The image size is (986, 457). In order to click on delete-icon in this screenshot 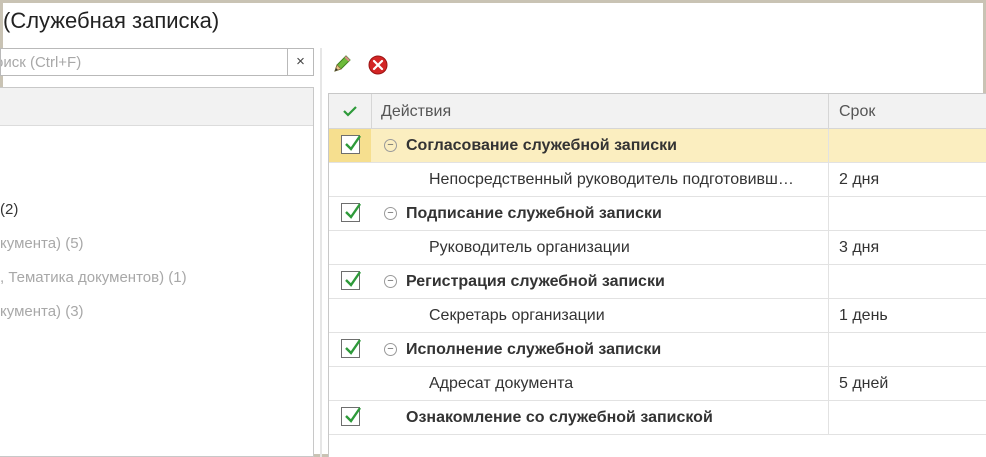, I will do `click(378, 65)`.